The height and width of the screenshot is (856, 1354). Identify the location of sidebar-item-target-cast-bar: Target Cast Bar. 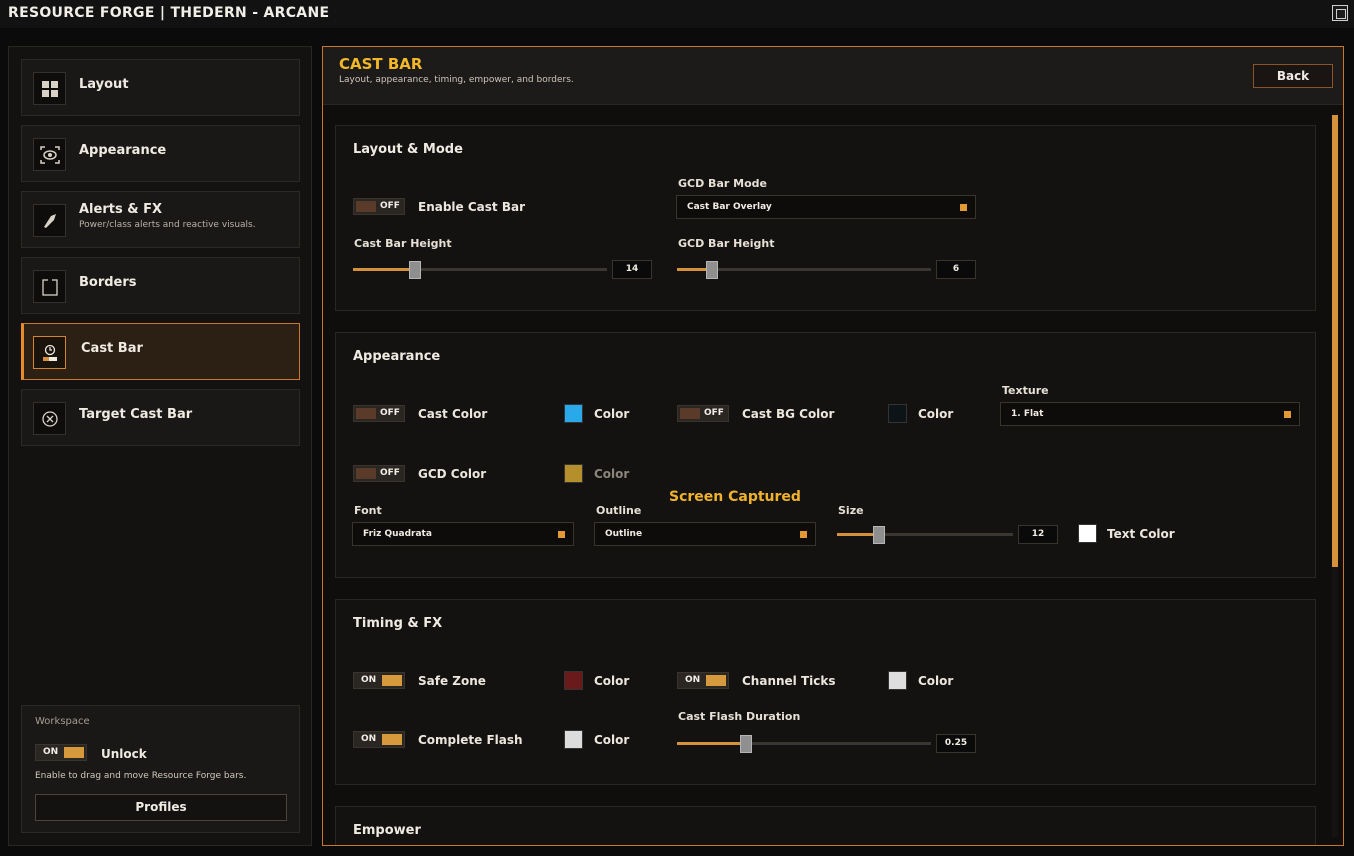
(160, 417).